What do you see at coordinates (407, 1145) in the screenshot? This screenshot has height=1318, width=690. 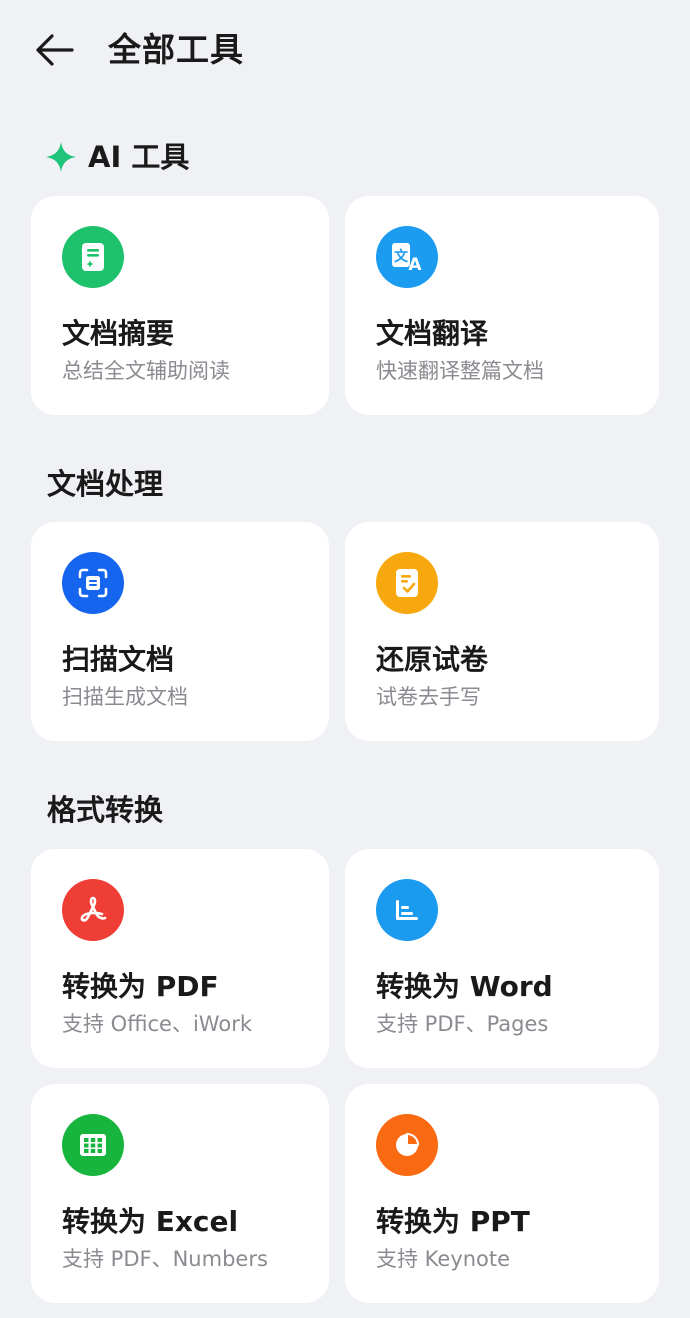 I see `ppt-icon` at bounding box center [407, 1145].